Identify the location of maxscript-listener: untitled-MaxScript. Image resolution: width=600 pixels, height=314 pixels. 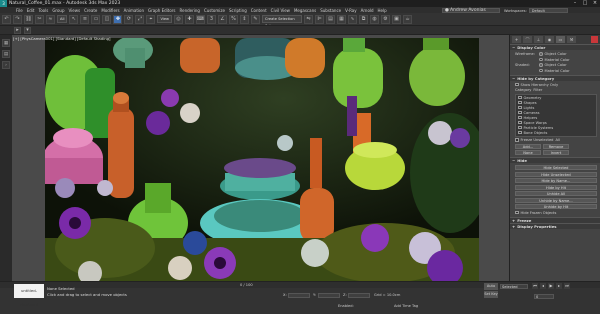
(29, 295).